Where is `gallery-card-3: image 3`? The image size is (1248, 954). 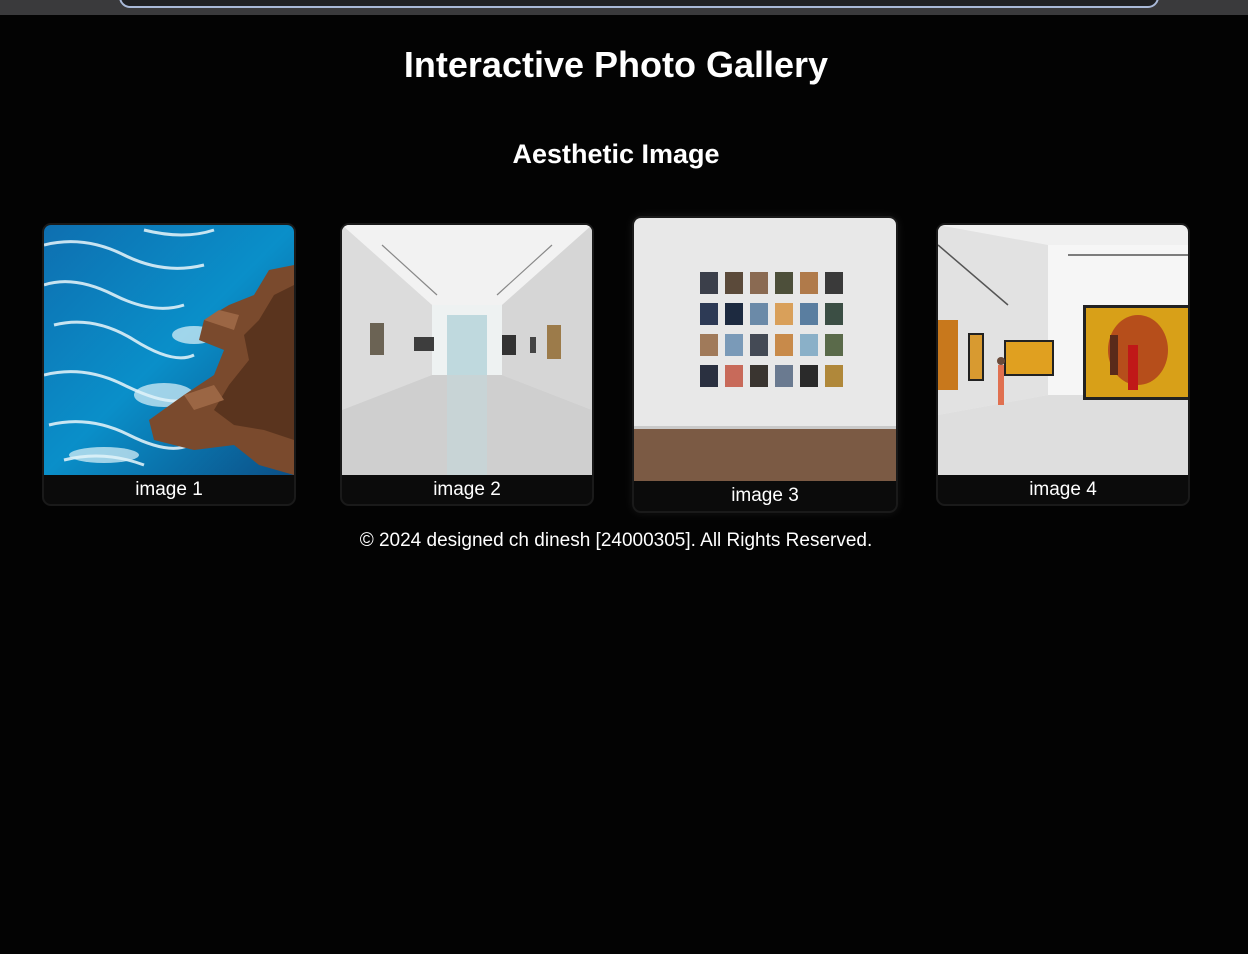 gallery-card-3: image 3 is located at coordinates (765, 364).